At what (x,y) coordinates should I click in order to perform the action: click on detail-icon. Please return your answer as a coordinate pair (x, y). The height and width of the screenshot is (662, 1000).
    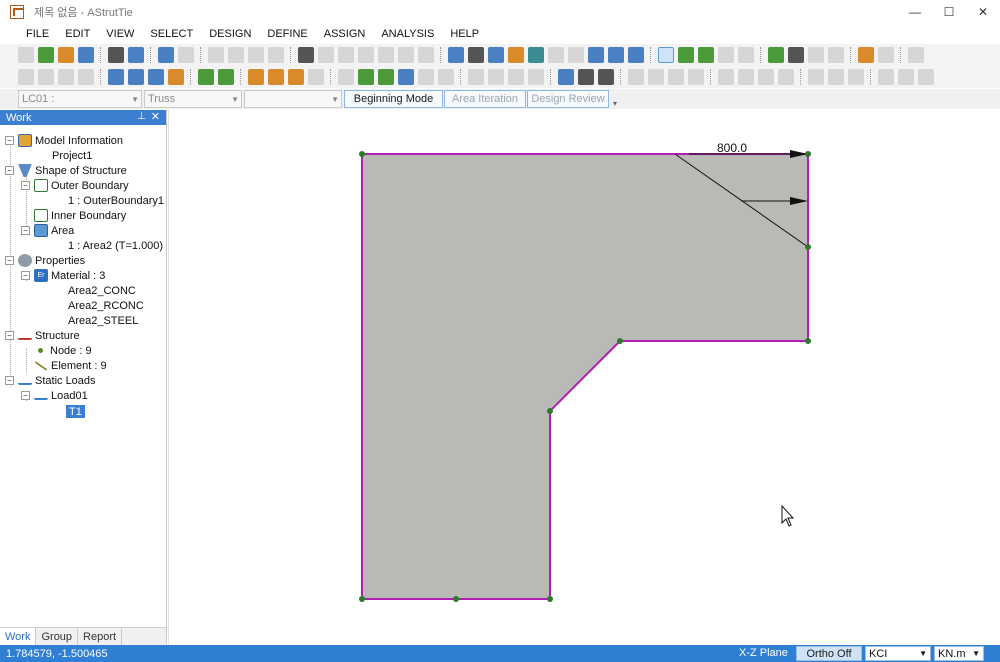
    Looking at the image, I should click on (856, 77).